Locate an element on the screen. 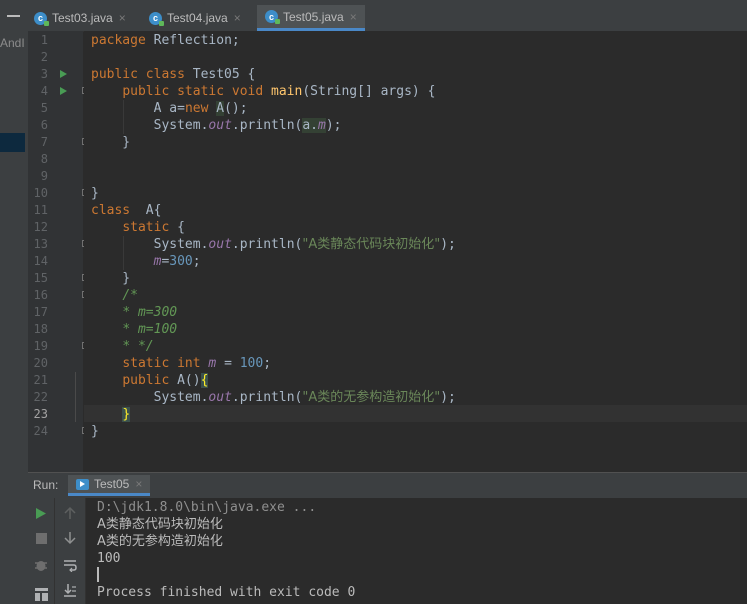 The width and height of the screenshot is (747, 604). tab-label: Test05.java is located at coordinates (313, 16).